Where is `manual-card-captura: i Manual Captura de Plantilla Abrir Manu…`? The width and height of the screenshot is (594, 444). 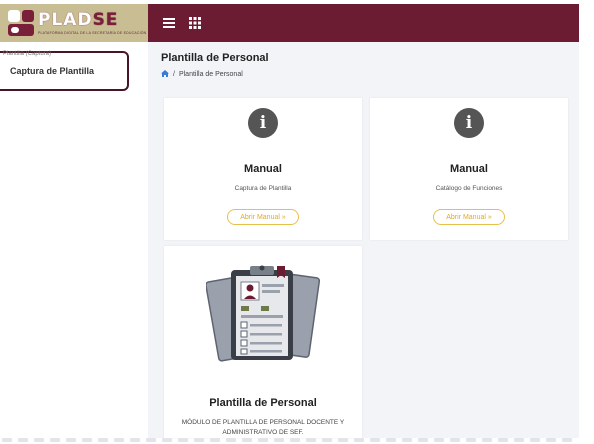
manual-card-captura: i Manual Captura de Plantilla Abrir Manu… is located at coordinates (263, 169).